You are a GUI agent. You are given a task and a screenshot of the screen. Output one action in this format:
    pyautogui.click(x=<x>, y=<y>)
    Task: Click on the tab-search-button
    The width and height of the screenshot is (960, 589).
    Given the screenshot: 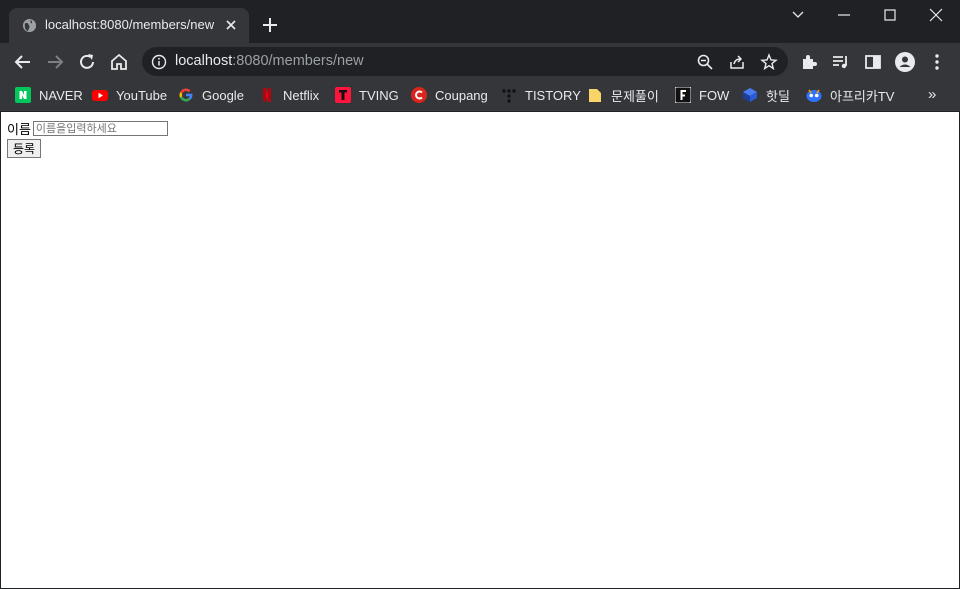 What is the action you would take?
    pyautogui.click(x=798, y=15)
    